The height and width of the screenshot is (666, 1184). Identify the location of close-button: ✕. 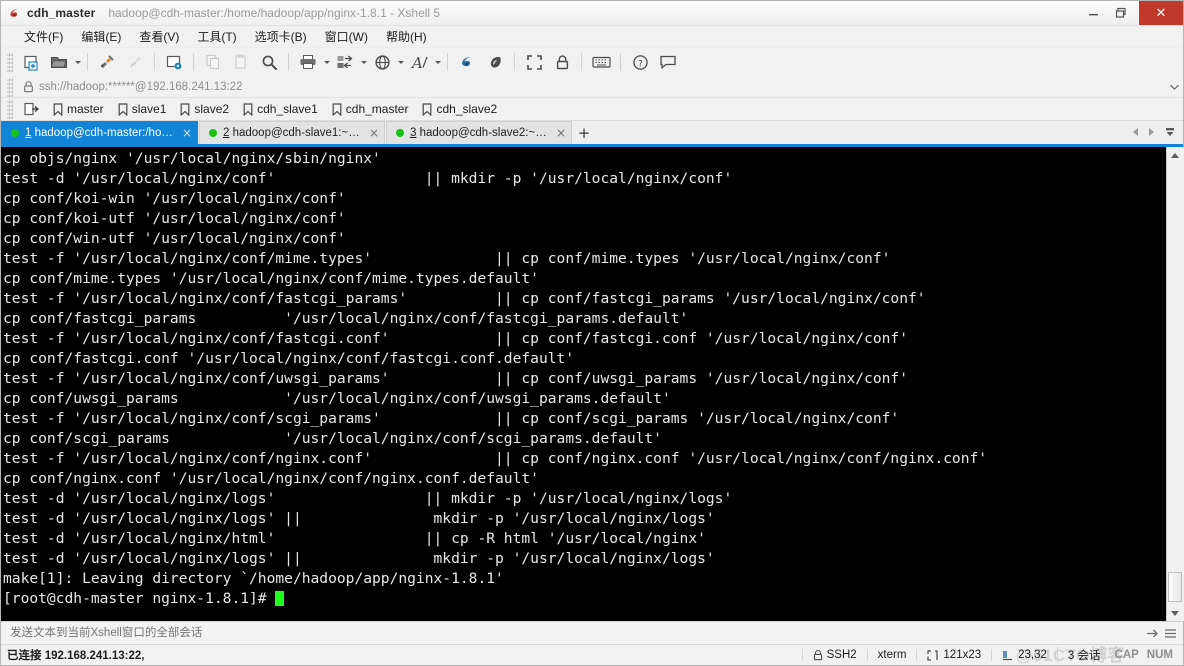
(1161, 13).